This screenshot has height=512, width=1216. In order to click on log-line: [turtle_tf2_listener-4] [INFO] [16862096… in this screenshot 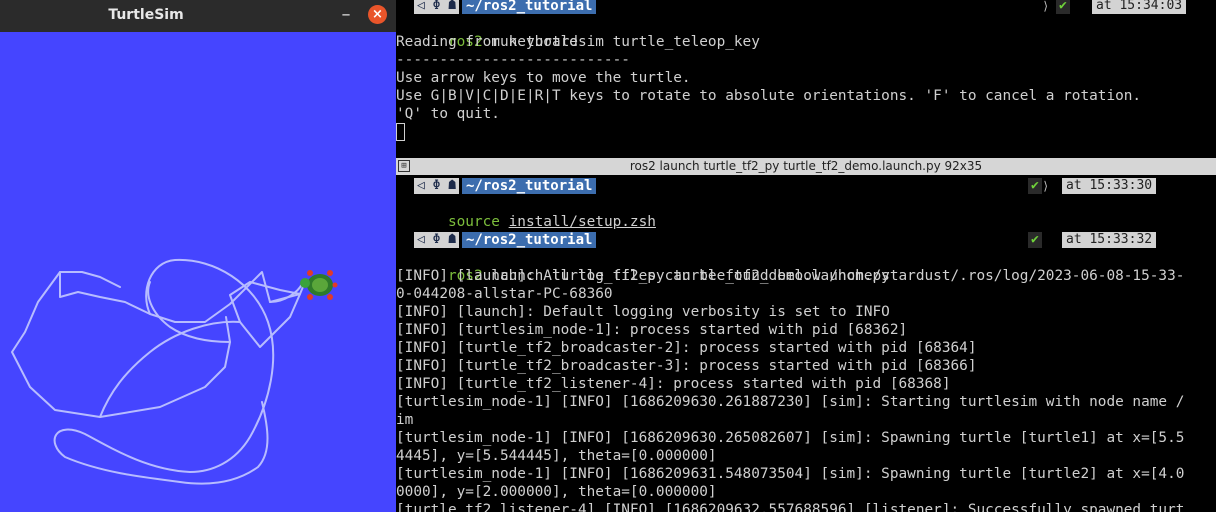, I will do `click(790, 507)`.